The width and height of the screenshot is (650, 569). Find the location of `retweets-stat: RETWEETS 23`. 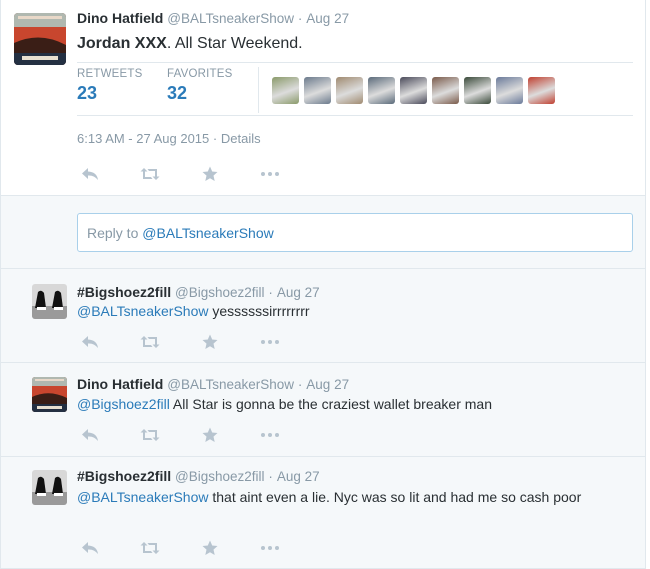

retweets-stat: RETWEETS 23 is located at coordinates (110, 86).